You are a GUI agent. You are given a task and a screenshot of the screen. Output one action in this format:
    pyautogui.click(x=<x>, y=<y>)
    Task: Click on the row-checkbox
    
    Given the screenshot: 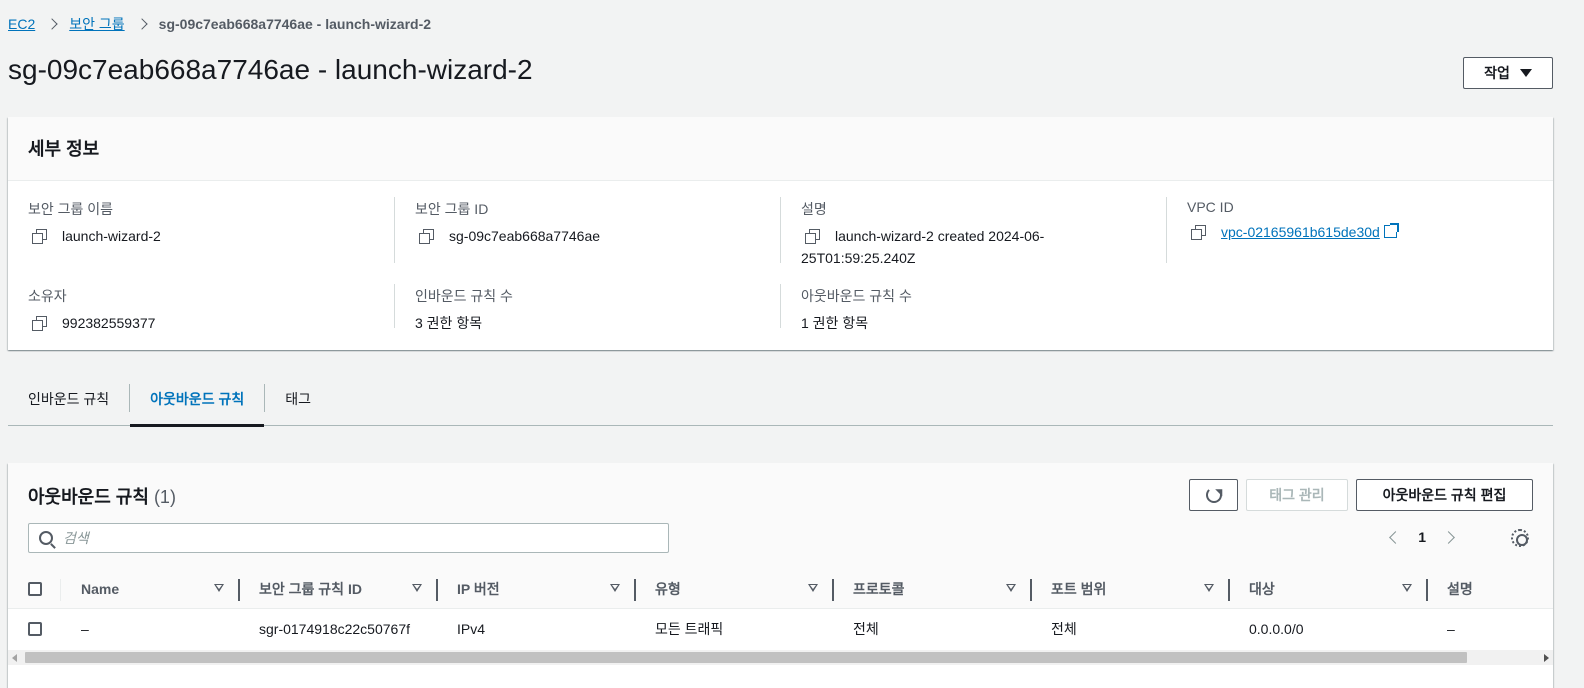 What is the action you would take?
    pyautogui.click(x=35, y=629)
    